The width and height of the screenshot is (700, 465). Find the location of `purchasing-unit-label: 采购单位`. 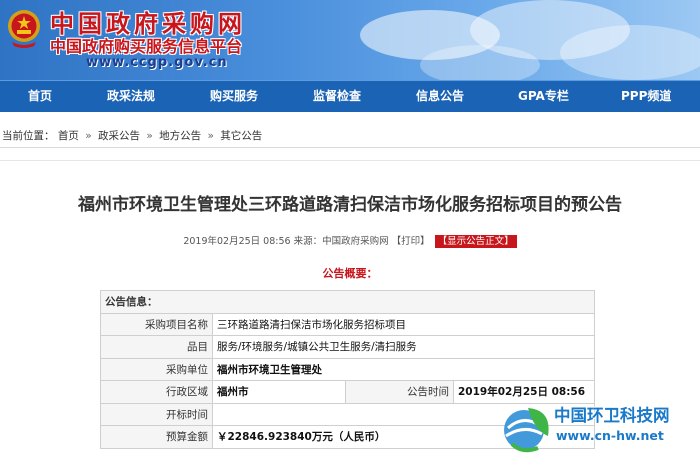

purchasing-unit-label: 采购单位 is located at coordinates (156, 369).